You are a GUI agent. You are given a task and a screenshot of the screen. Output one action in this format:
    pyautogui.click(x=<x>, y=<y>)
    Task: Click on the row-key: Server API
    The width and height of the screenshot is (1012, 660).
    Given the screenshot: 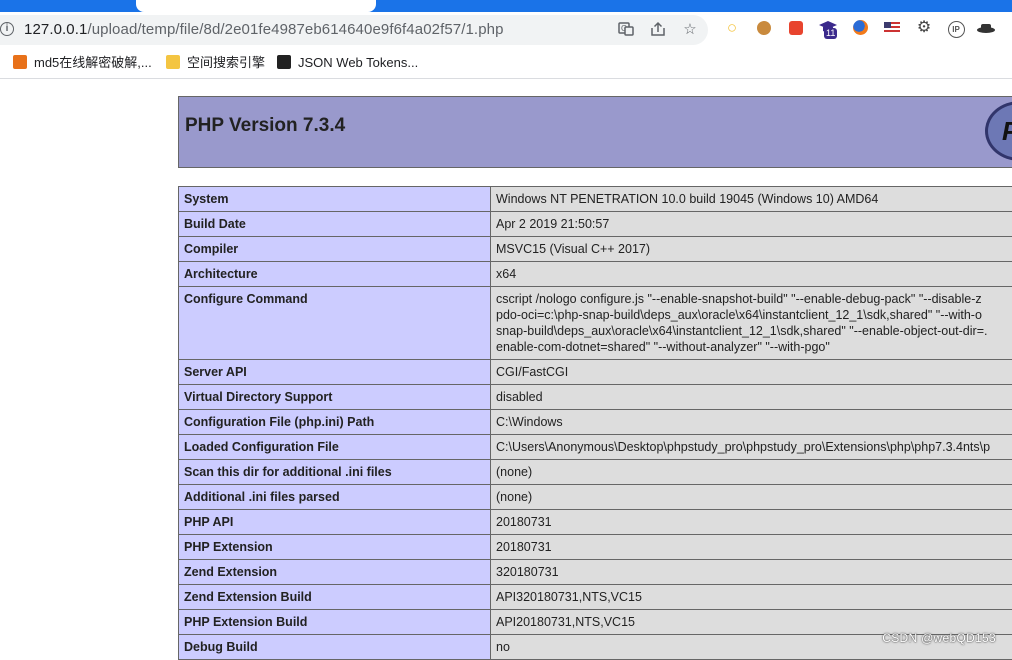 What is the action you would take?
    pyautogui.click(x=335, y=372)
    